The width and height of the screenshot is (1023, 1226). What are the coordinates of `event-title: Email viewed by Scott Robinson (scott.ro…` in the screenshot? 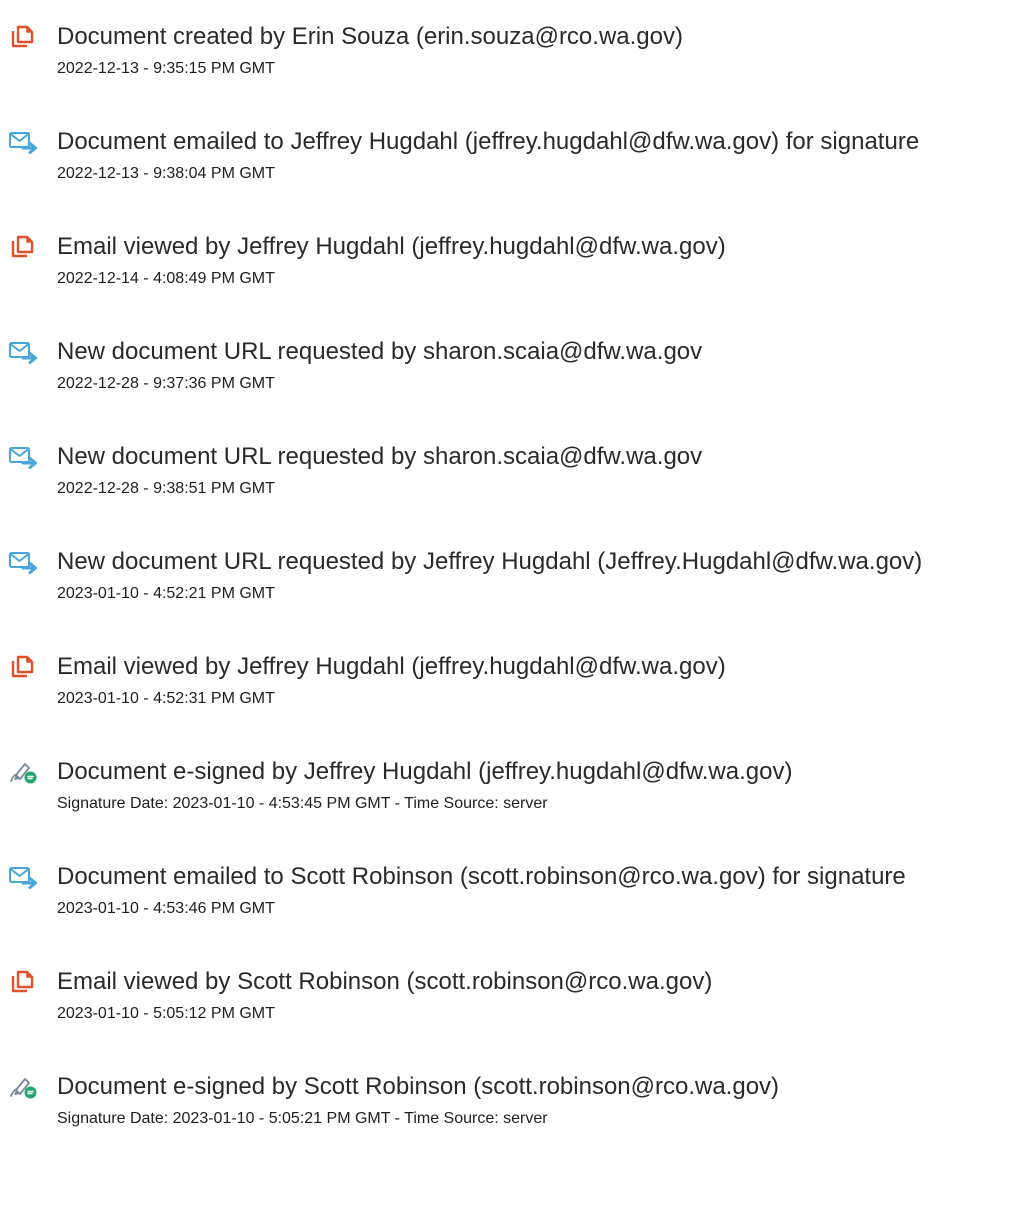 It's located at (385, 981).